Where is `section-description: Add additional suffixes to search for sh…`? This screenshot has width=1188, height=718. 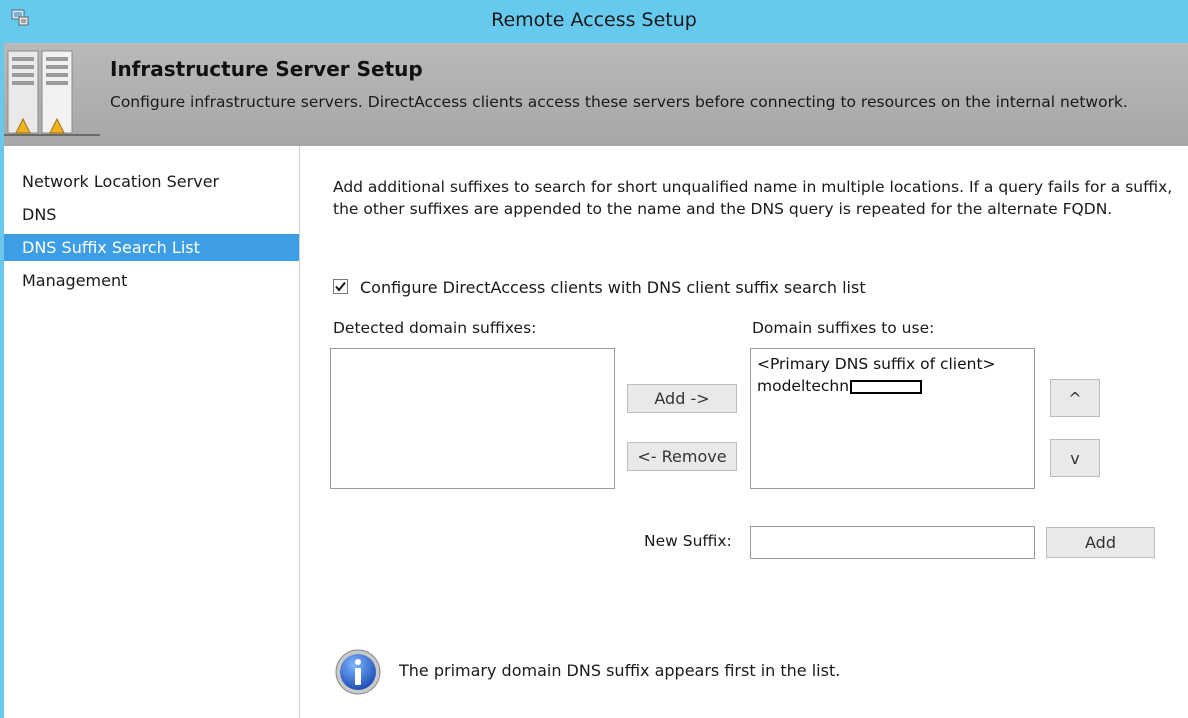 section-description: Add additional suffixes to search for sh… is located at coordinates (753, 198).